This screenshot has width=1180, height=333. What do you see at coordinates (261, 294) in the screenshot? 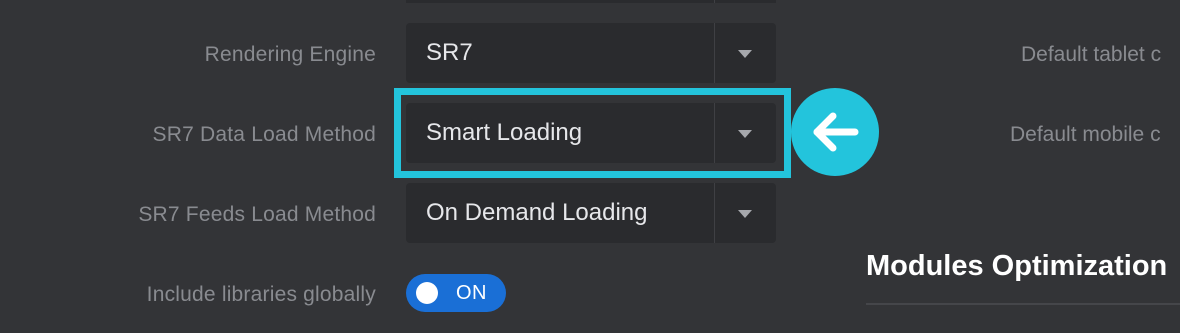
I see `include-libraries-label: Include libraries globally` at bounding box center [261, 294].